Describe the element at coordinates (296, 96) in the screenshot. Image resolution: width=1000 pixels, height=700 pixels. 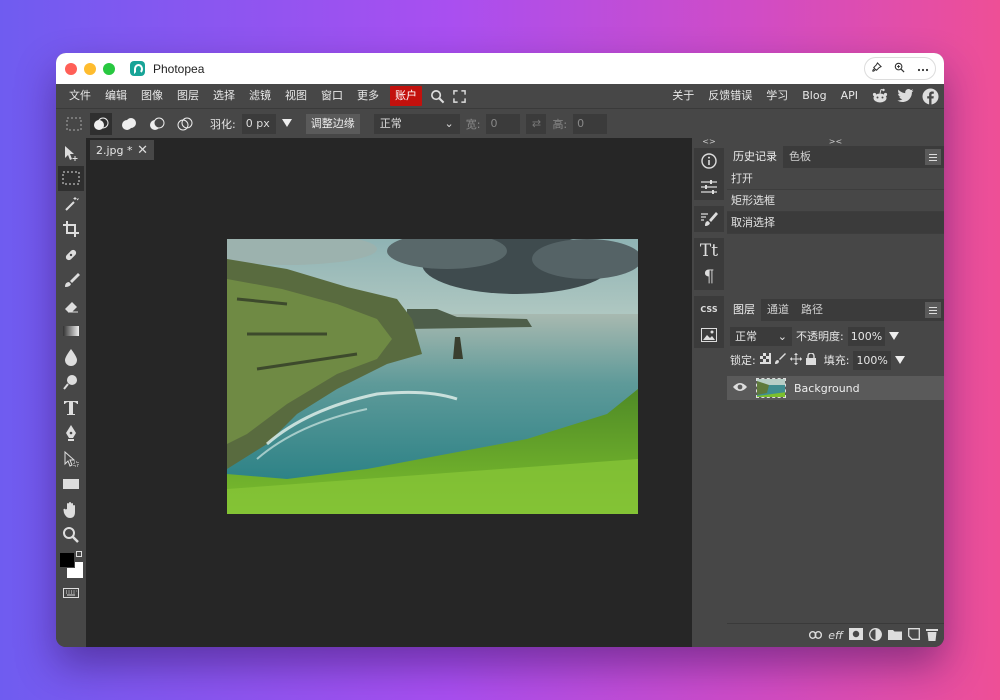
I see `menu-view: 视图` at that location.